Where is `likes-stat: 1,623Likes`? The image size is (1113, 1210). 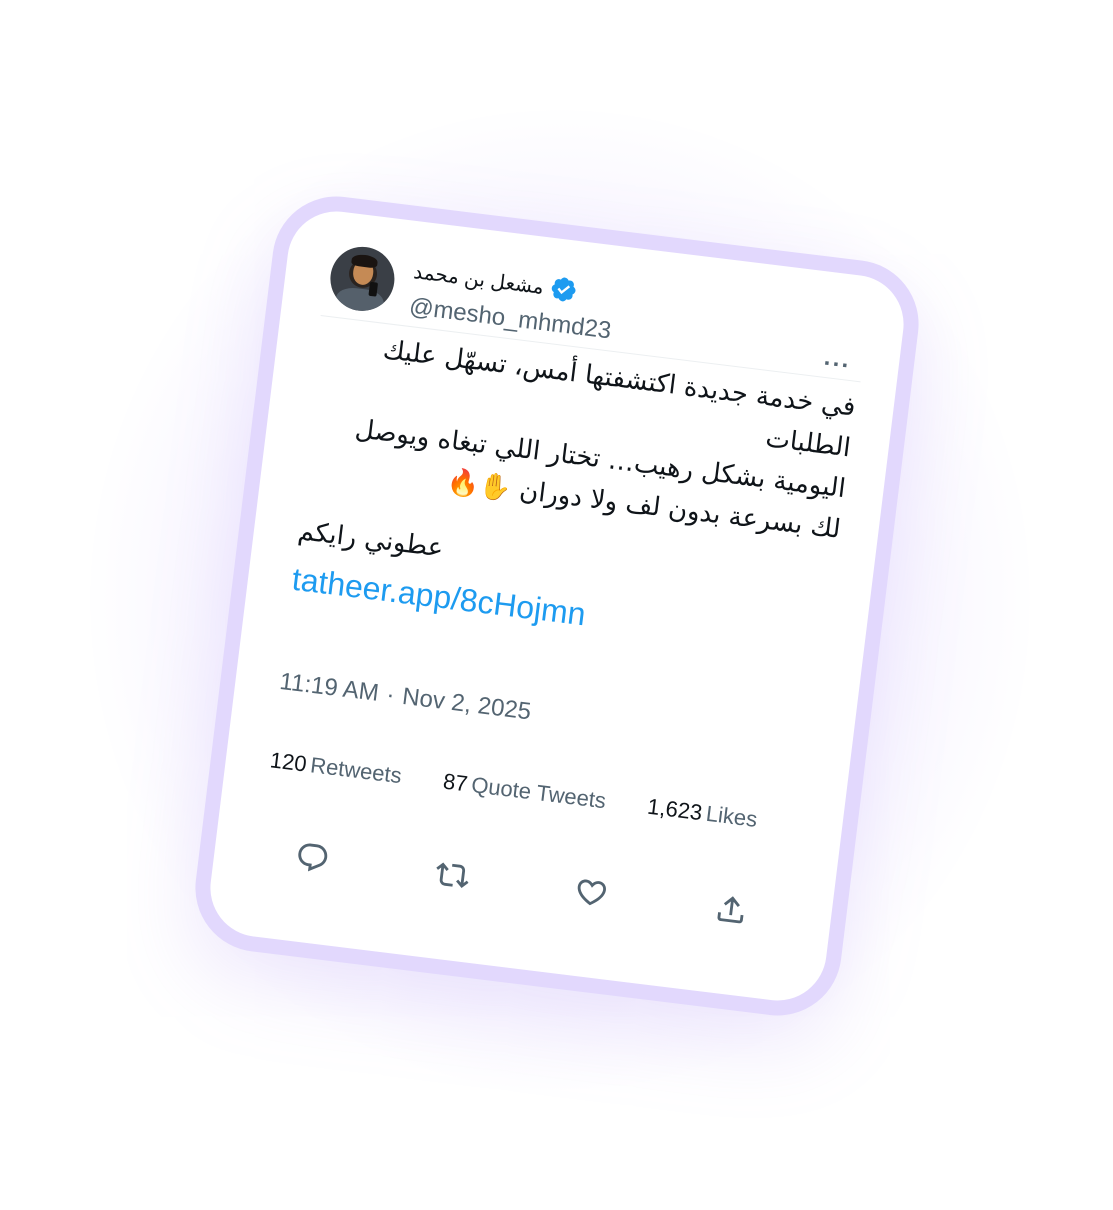
likes-stat: 1,623Likes is located at coordinates (702, 813).